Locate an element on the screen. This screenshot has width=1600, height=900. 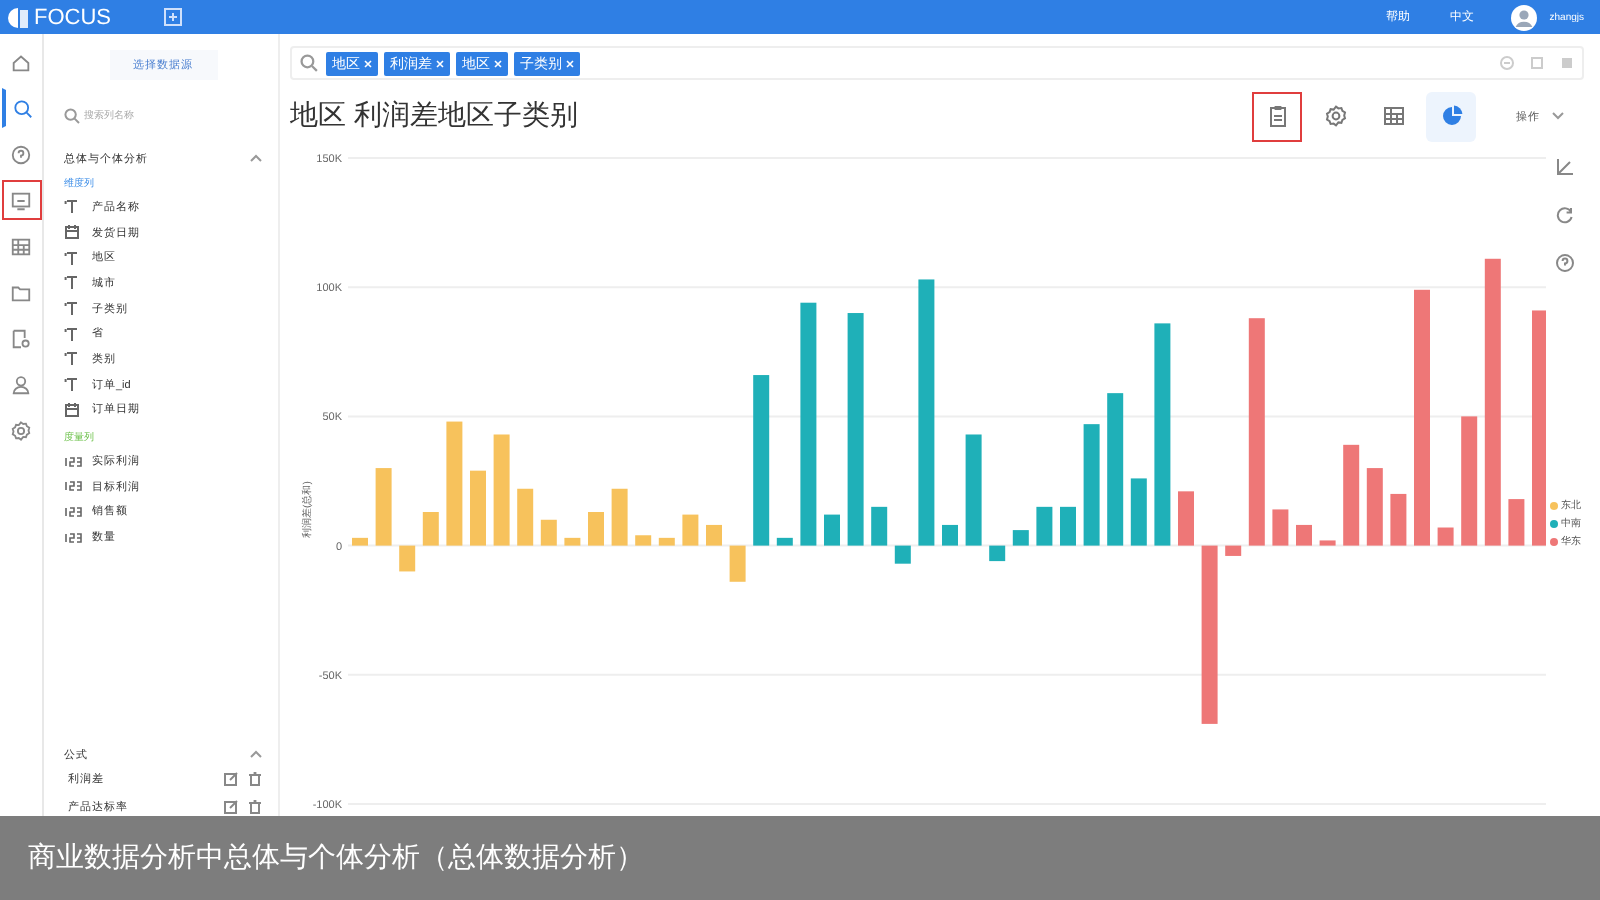
caption-text: 商业数据分析中总体与个体分析（总体数据分析） is located at coordinates (800, 858).